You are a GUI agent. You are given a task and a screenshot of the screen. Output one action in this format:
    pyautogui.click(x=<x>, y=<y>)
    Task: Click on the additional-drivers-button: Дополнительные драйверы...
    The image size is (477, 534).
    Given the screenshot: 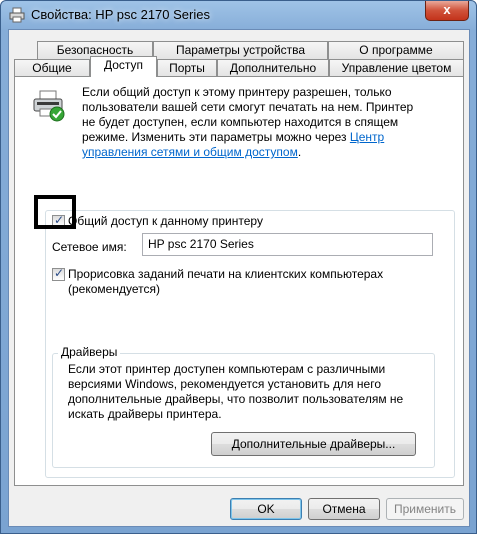 What is the action you would take?
    pyautogui.click(x=313, y=444)
    